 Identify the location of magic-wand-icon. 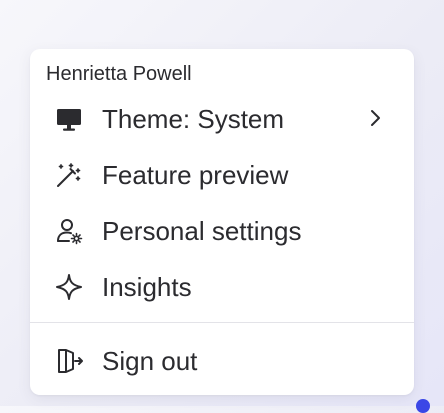
(69, 175).